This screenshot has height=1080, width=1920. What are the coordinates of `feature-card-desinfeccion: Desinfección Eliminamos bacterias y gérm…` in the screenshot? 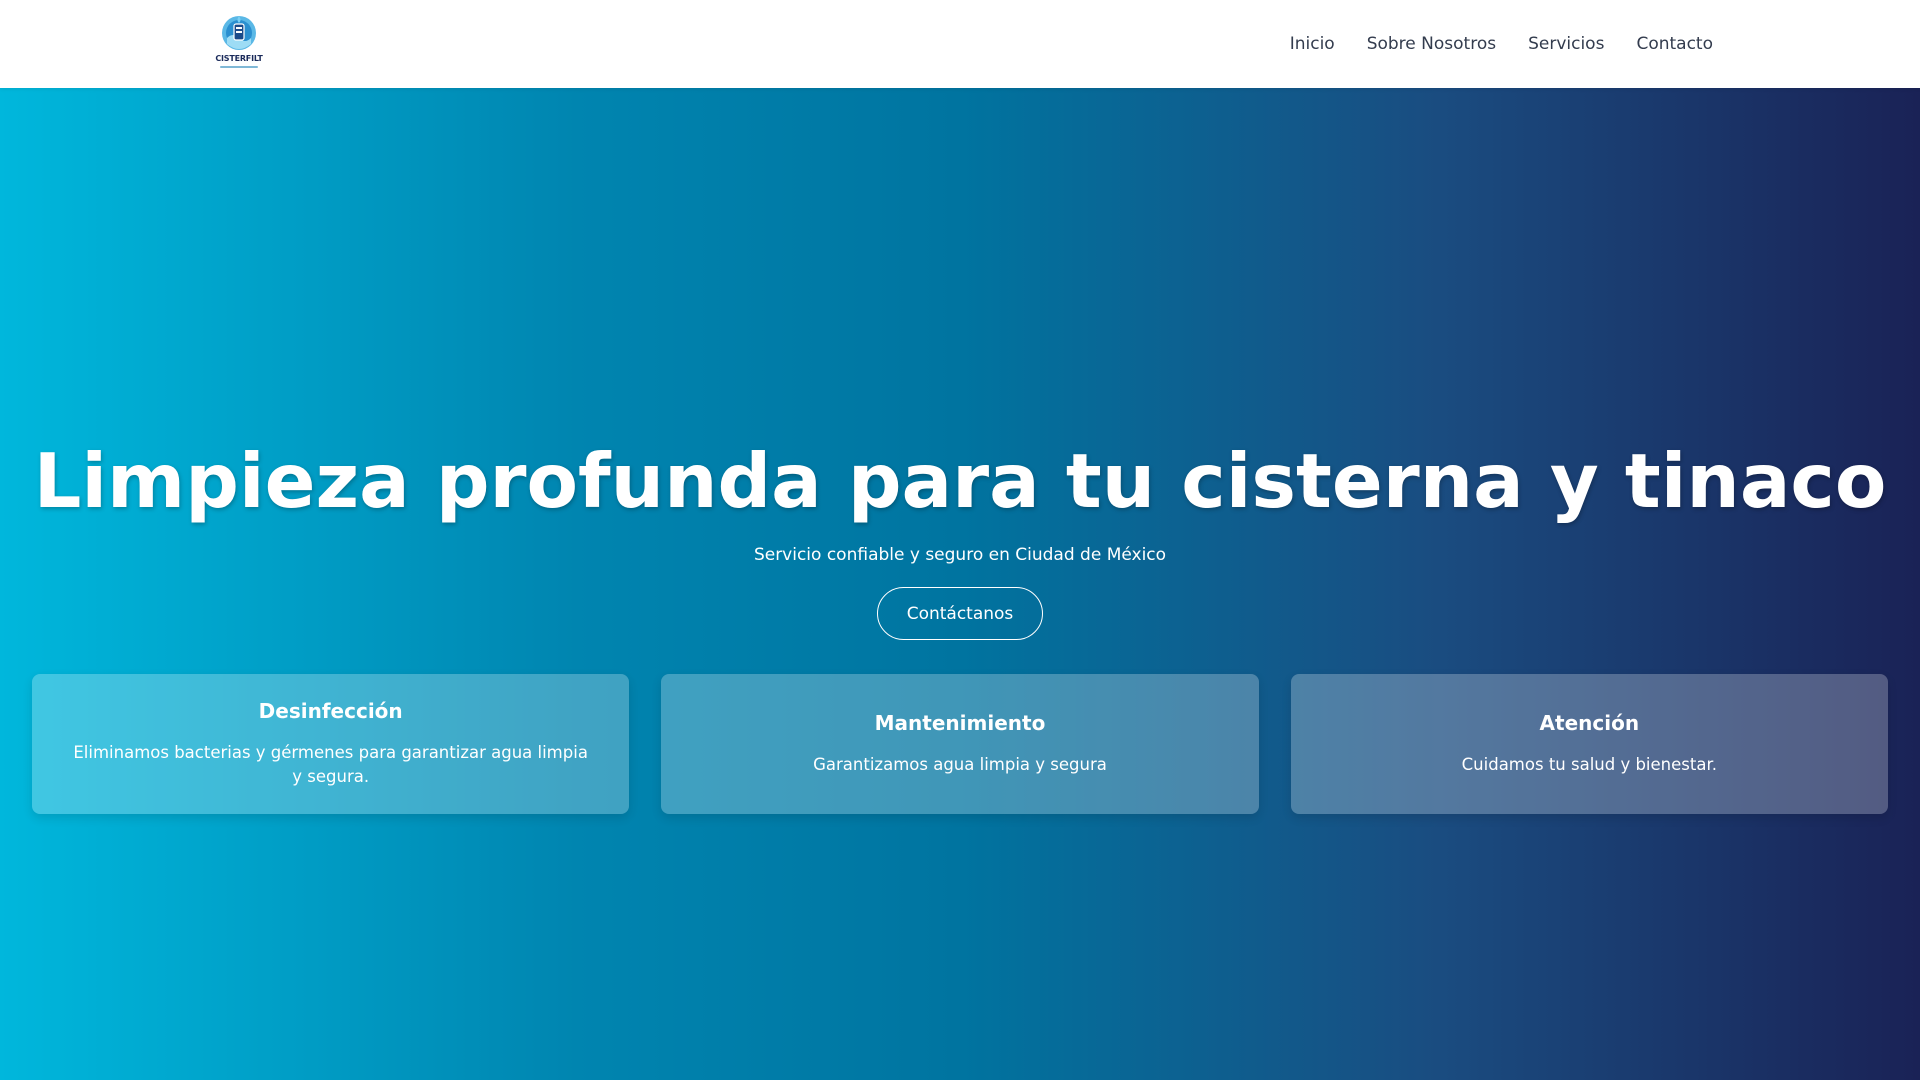 It's located at (331, 744).